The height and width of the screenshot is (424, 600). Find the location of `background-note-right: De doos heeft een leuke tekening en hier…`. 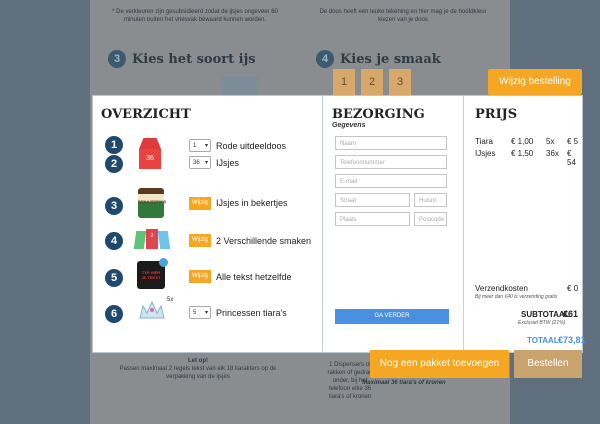

background-note-right: De doos heeft een leuke tekening en hier… is located at coordinates (403, 16).